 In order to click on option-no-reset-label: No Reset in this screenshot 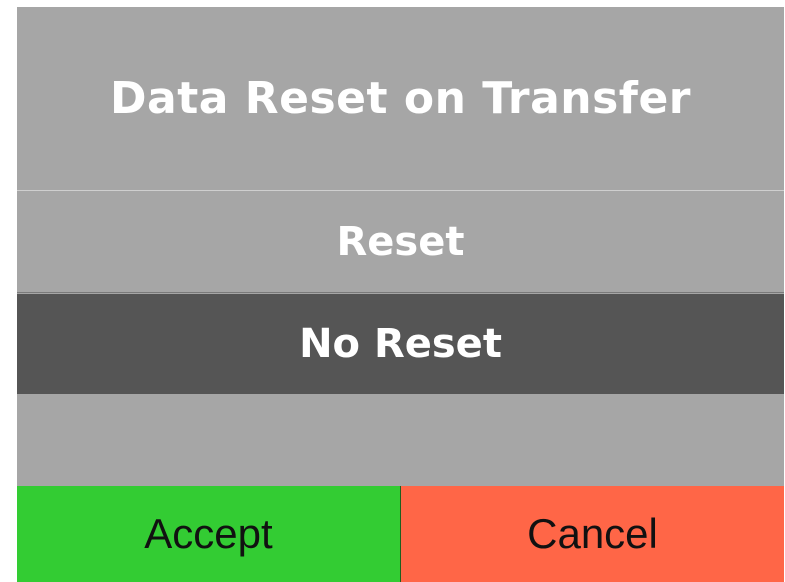, I will do `click(400, 344)`.